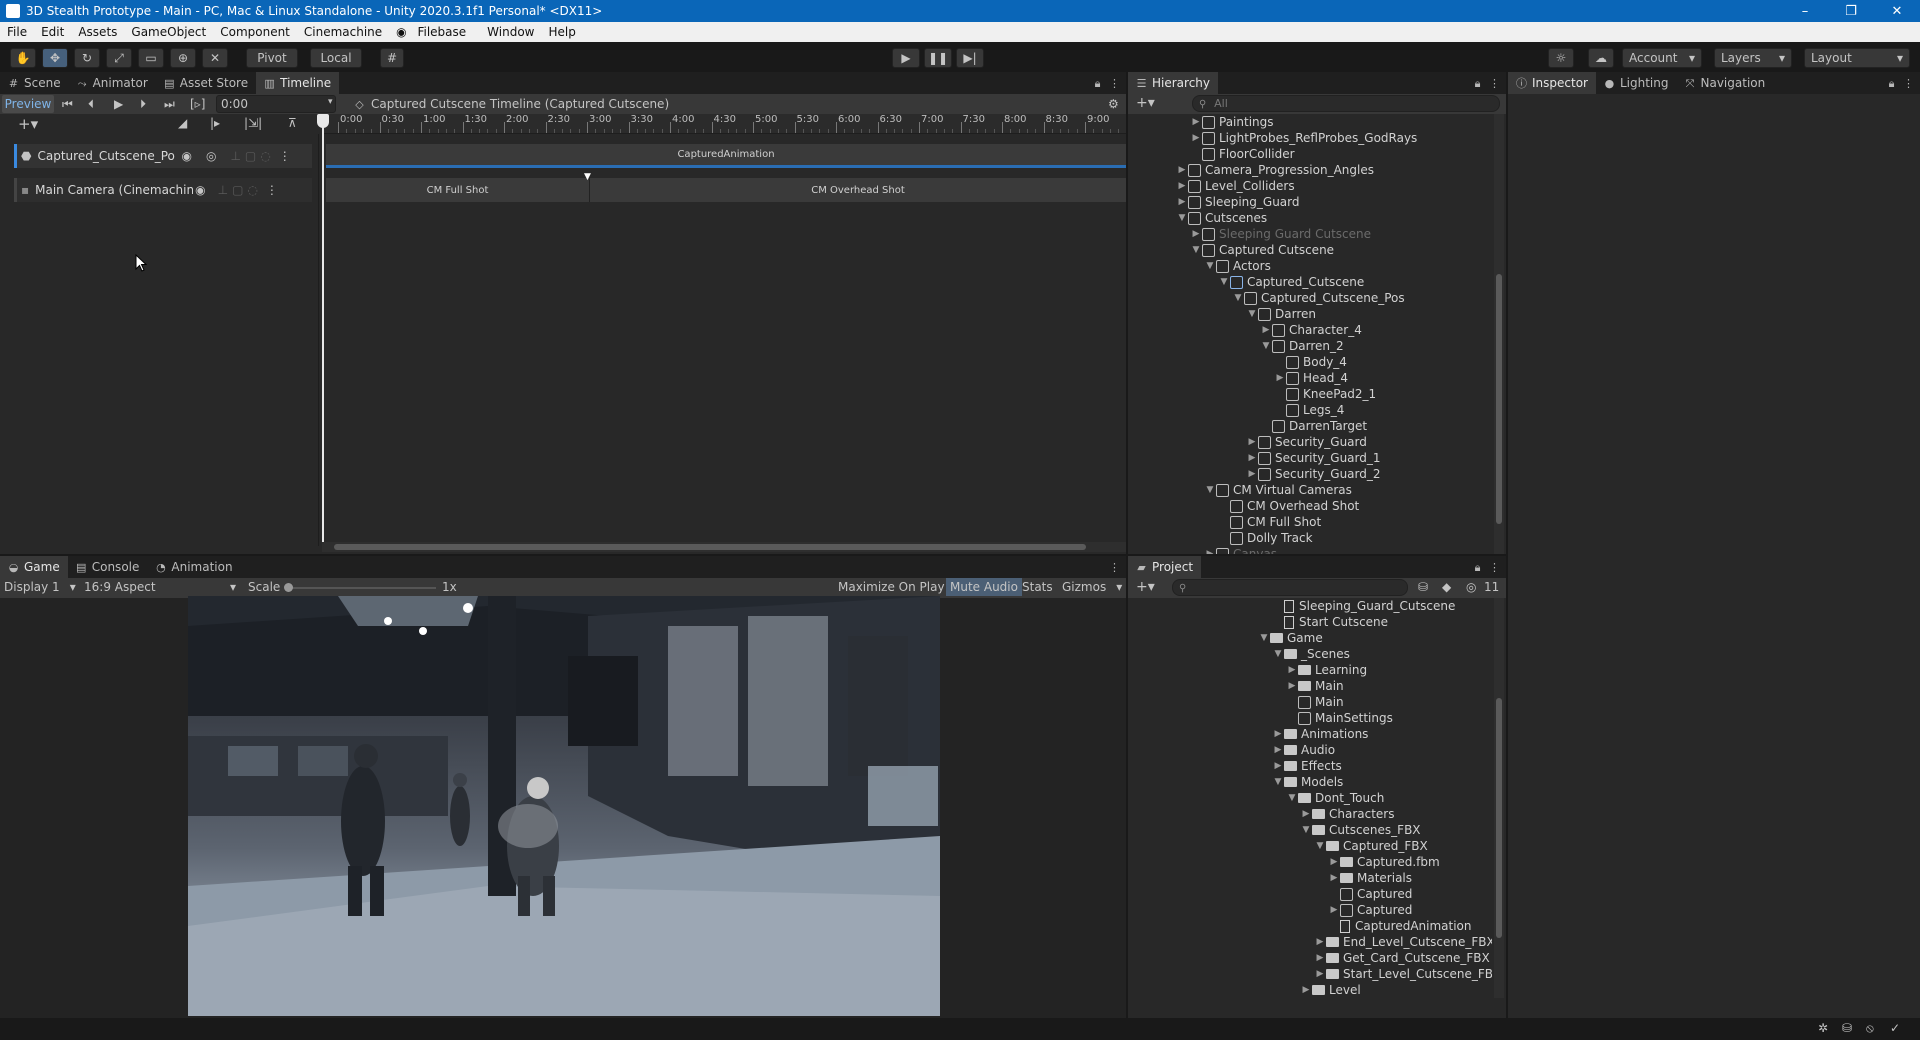  What do you see at coordinates (108, 567) in the screenshot?
I see `tab-console: ▤ Console` at bounding box center [108, 567].